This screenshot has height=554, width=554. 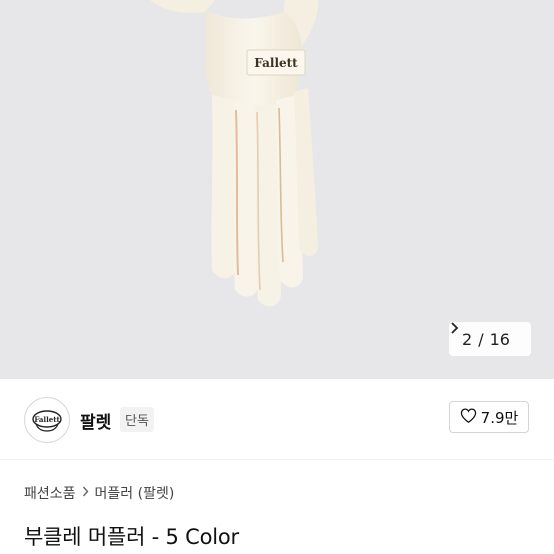 What do you see at coordinates (499, 339) in the screenshot?
I see `pager-total: 16` at bounding box center [499, 339].